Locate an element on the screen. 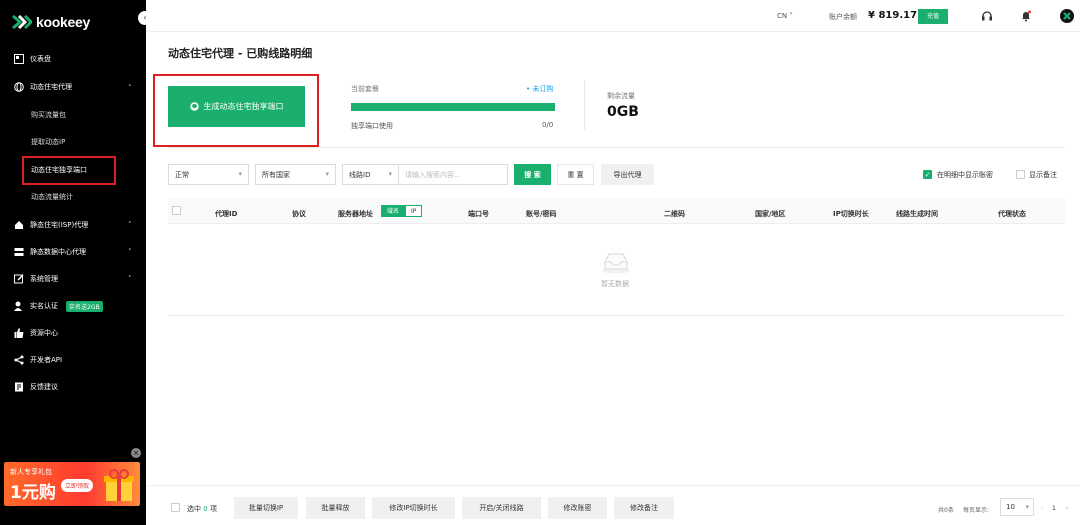 This screenshot has height=525, width=1080. promo-price: 1元购 is located at coordinates (33, 493).